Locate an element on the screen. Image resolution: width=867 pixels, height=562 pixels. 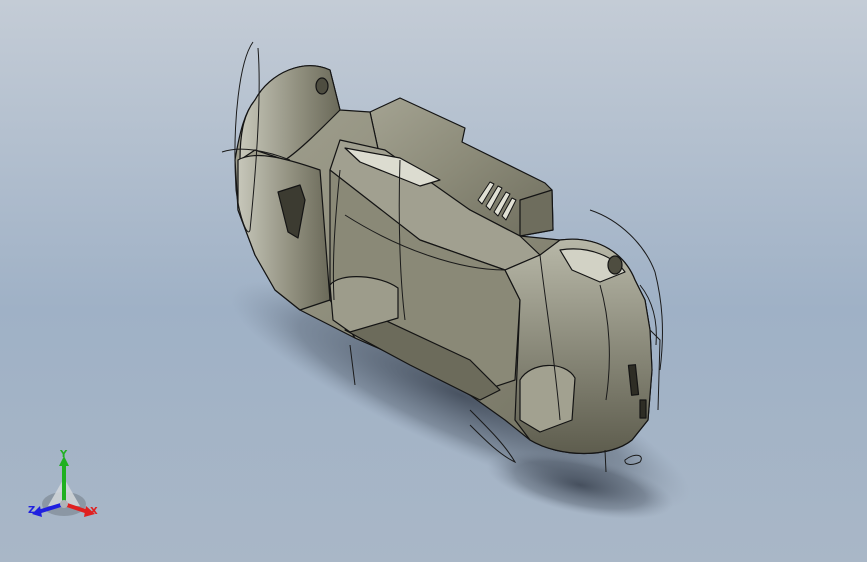
x-axis-label: X is located at coordinates (94, 511).